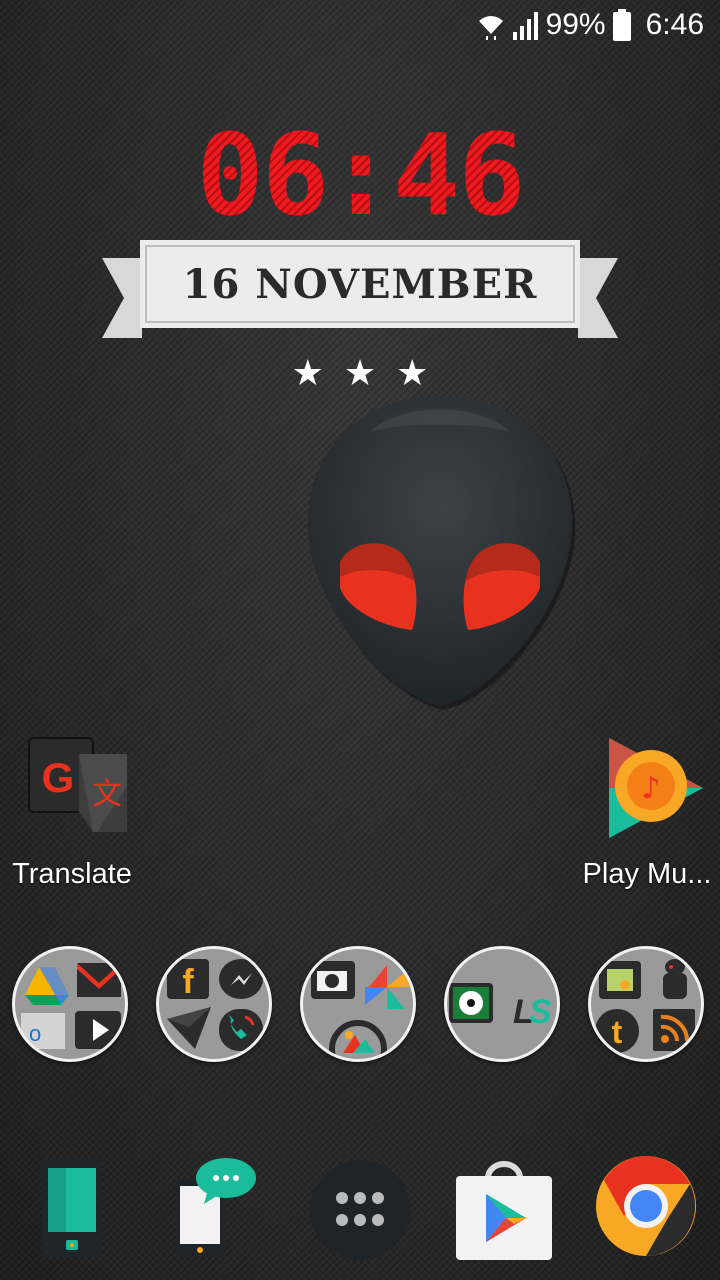 Image resolution: width=720 pixels, height=1280 pixels. I want to click on dock-play-store, so click(504, 1212).